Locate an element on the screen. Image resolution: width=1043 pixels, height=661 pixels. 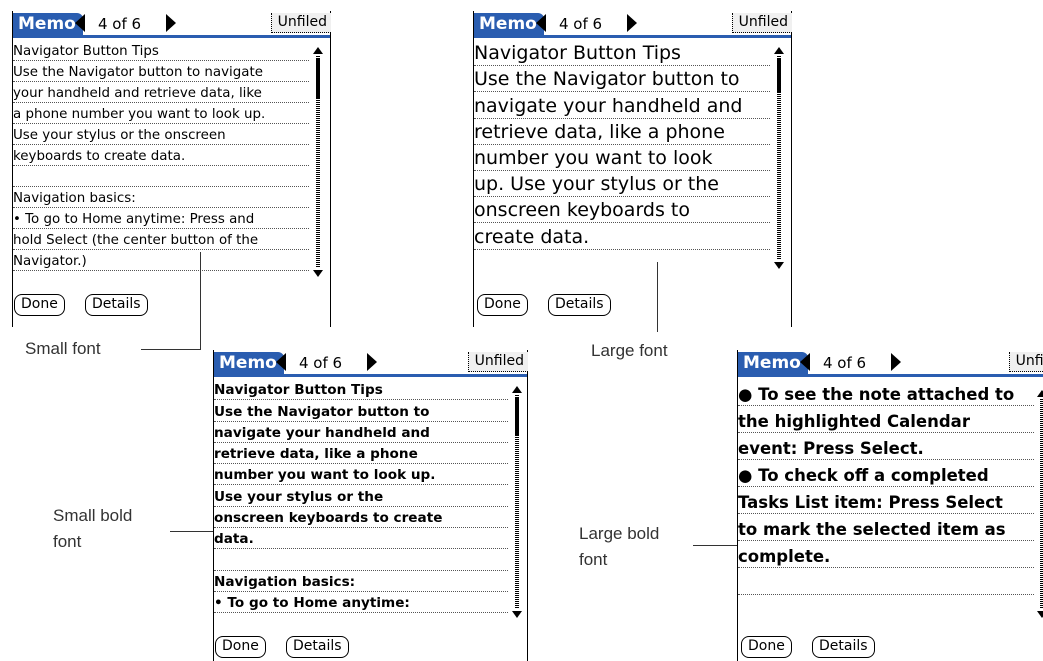
memo-text: a phone number you want to look up. is located at coordinates (139, 114).